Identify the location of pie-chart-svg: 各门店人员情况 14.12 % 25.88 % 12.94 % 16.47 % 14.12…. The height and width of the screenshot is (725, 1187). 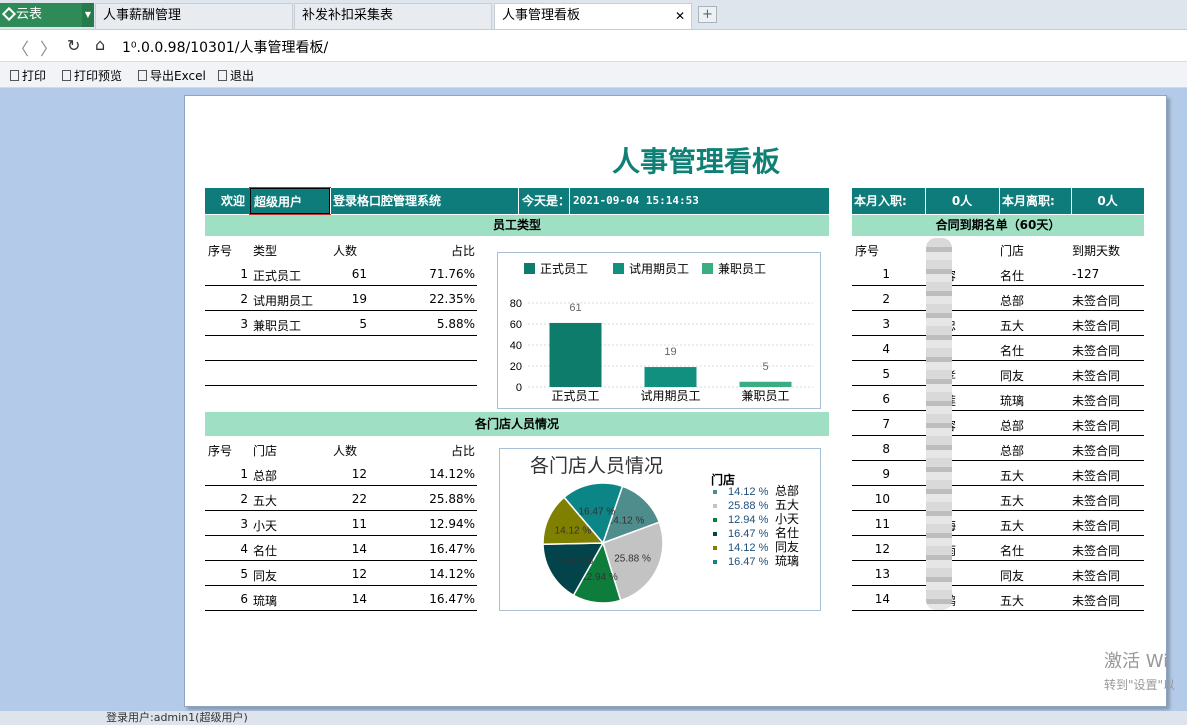
(664, 529).